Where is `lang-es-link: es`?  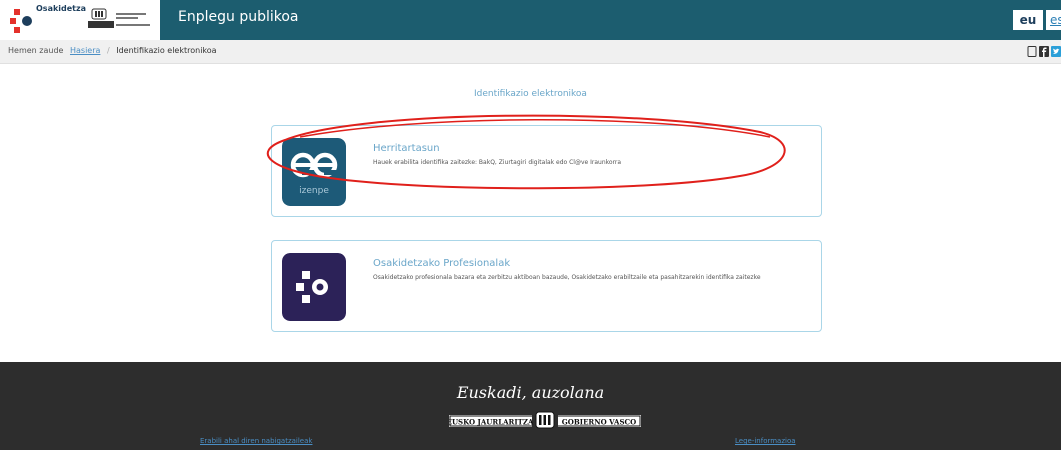
lang-es-link: es is located at coordinates (1053, 20).